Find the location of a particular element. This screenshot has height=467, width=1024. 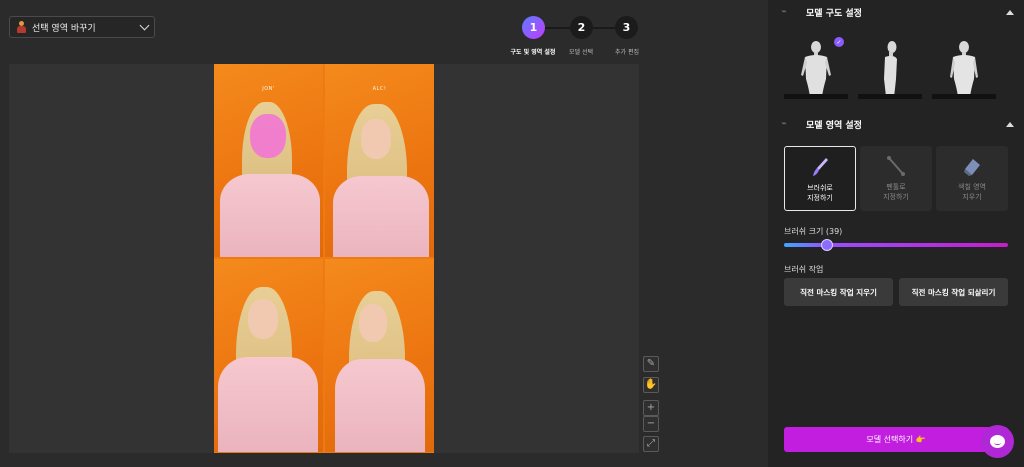

selected-check-icon: ✓ is located at coordinates (839, 42).